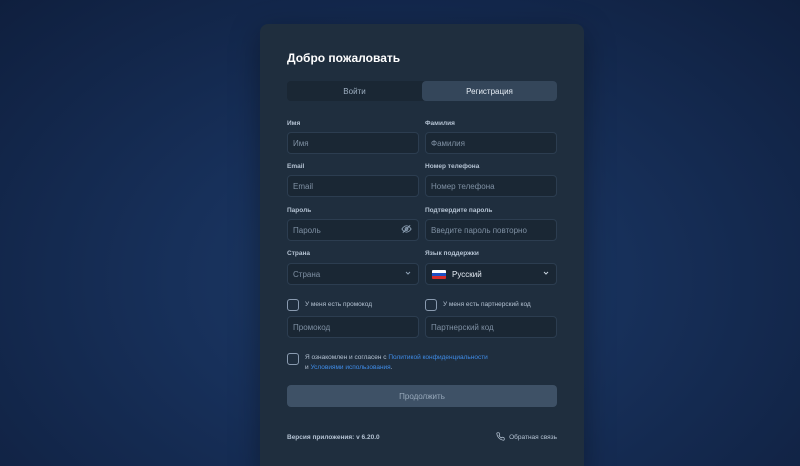  Describe the element at coordinates (448, 143) in the screenshot. I see `last-name-placeholder: Фамилия` at that location.